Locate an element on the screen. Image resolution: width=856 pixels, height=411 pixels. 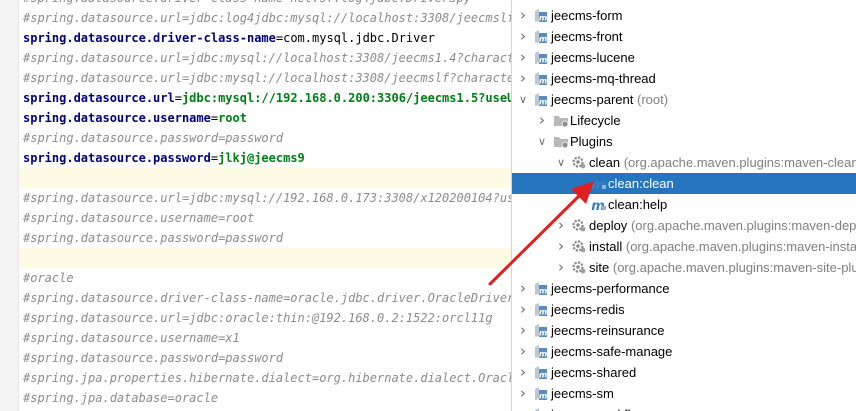
comment-line: #spring.jpa.database=oracle is located at coordinates (120, 398).